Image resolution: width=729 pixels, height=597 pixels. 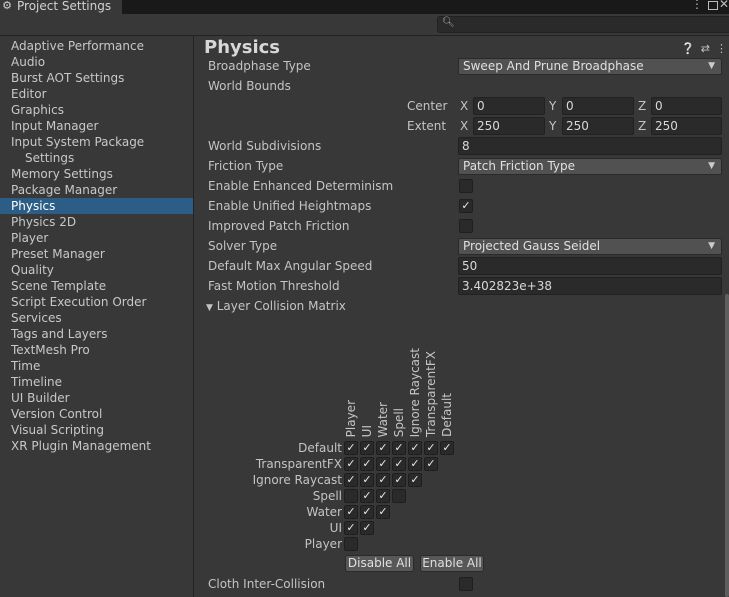 I want to click on solver-type-value: Projected Gauss Seidel, so click(x=532, y=246).